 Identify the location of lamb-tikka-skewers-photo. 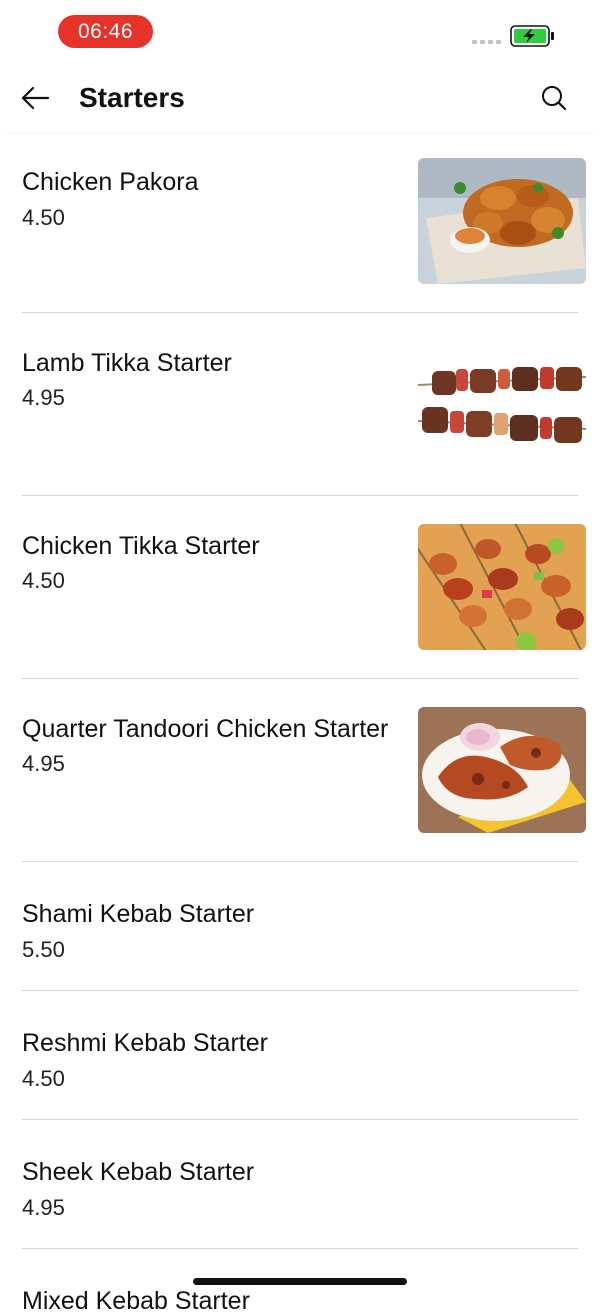
(502, 404).